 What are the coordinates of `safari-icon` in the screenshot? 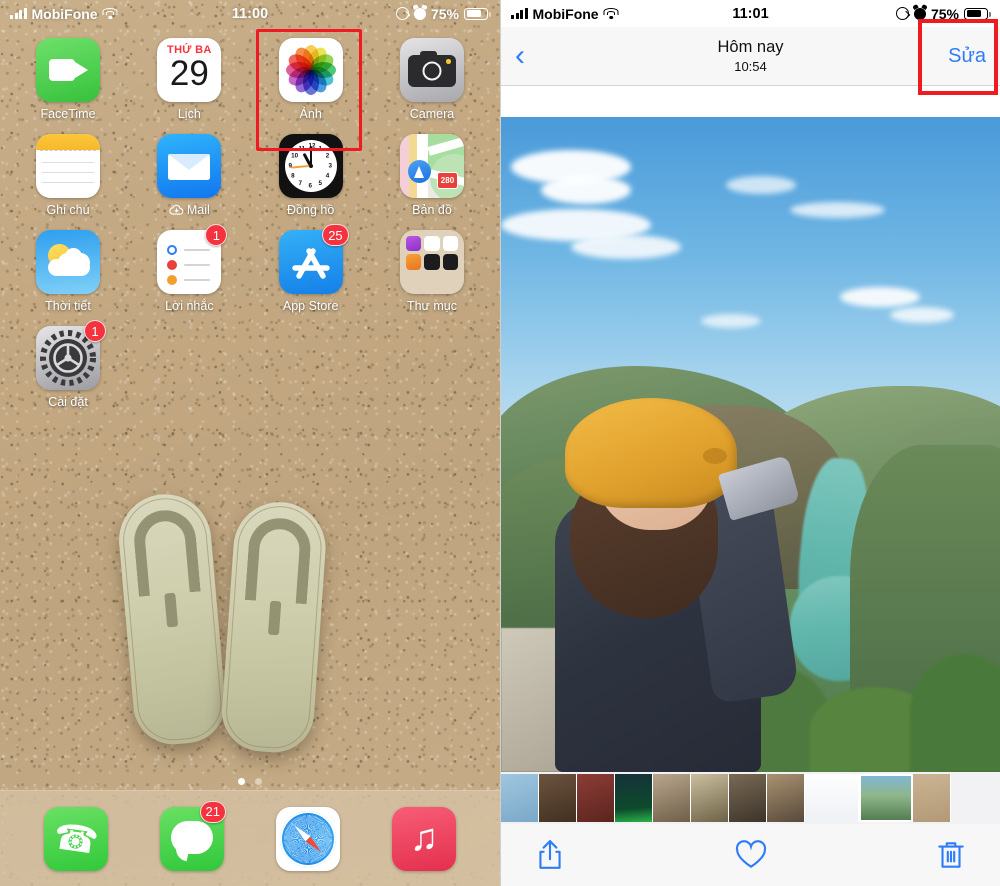 It's located at (308, 838).